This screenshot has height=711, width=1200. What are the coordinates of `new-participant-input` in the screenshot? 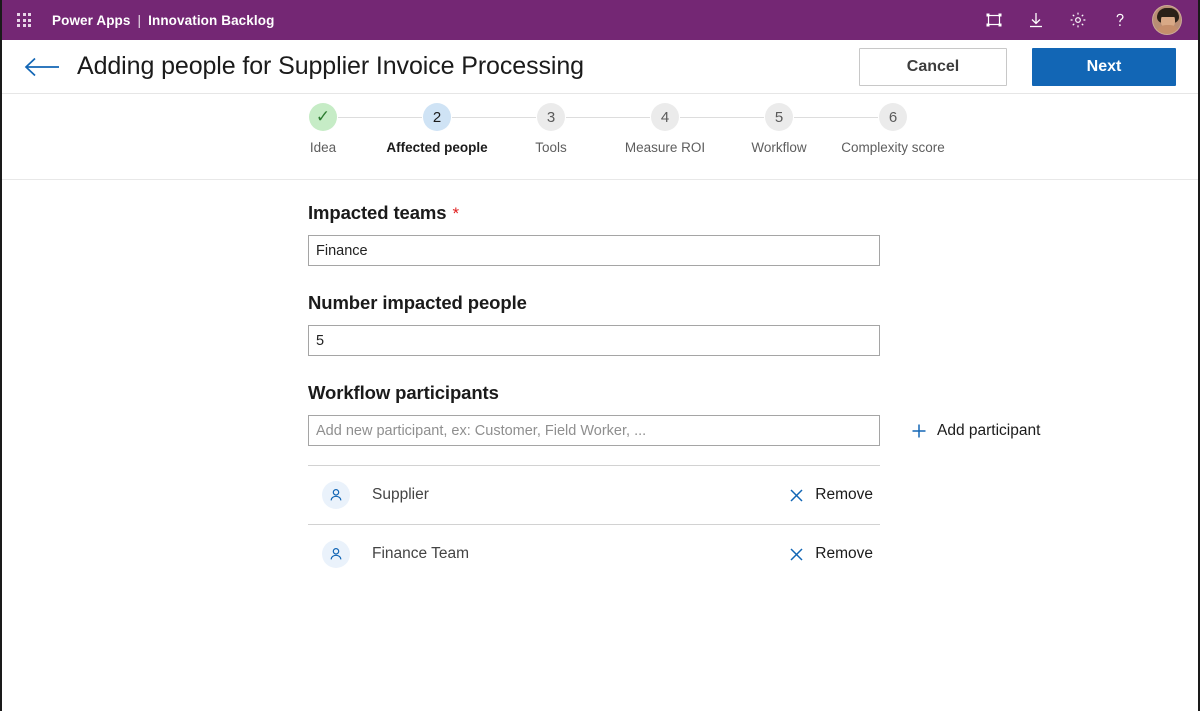 It's located at (594, 430).